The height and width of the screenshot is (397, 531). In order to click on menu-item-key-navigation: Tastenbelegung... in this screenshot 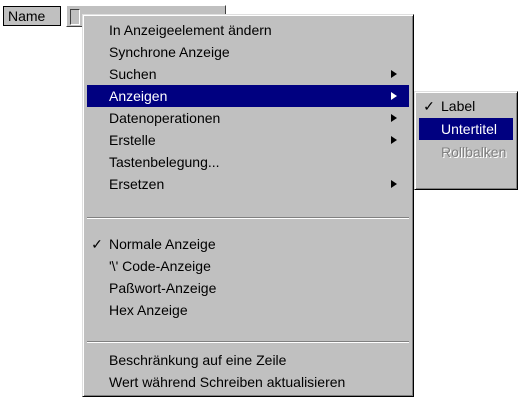, I will do `click(248, 162)`.